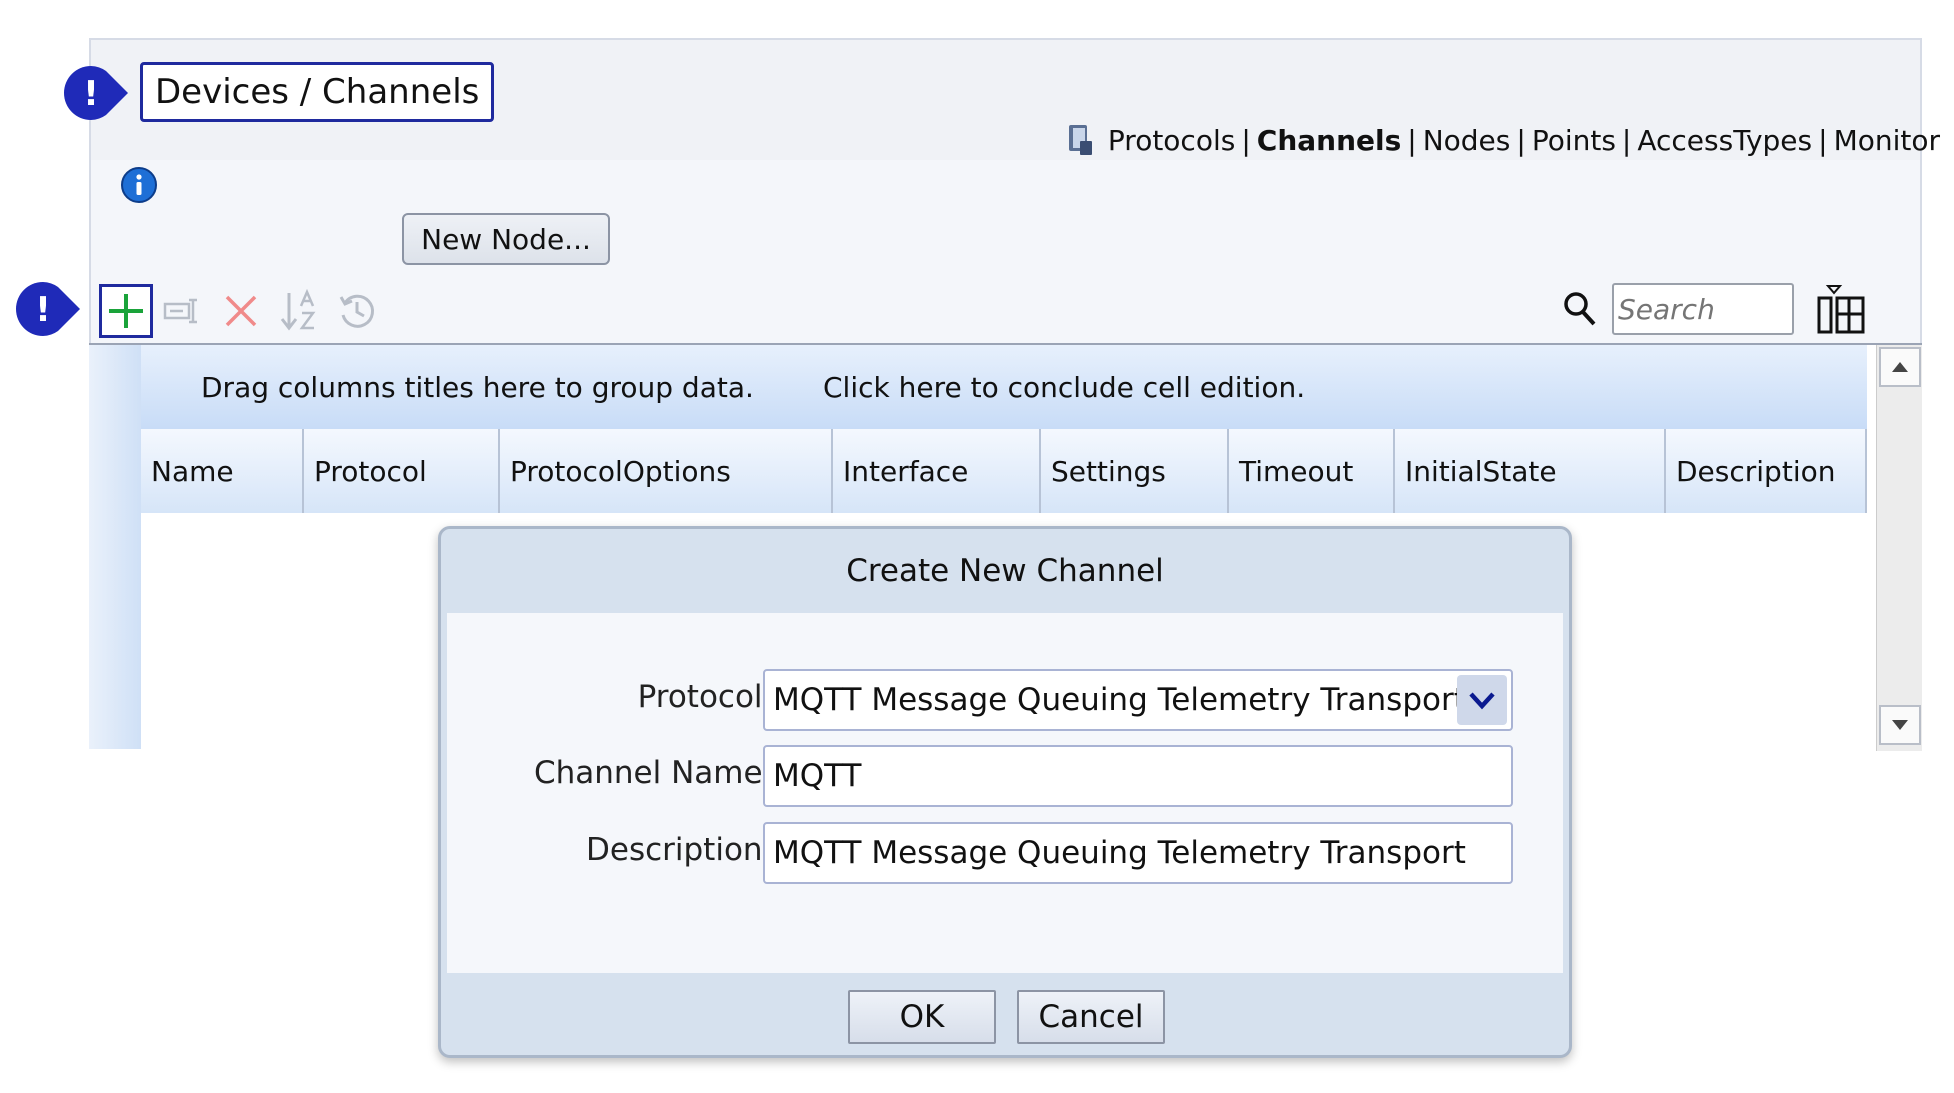  Describe the element at coordinates (1724, 140) in the screenshot. I see `nav-link-accesstypes: AccessTypes` at that location.